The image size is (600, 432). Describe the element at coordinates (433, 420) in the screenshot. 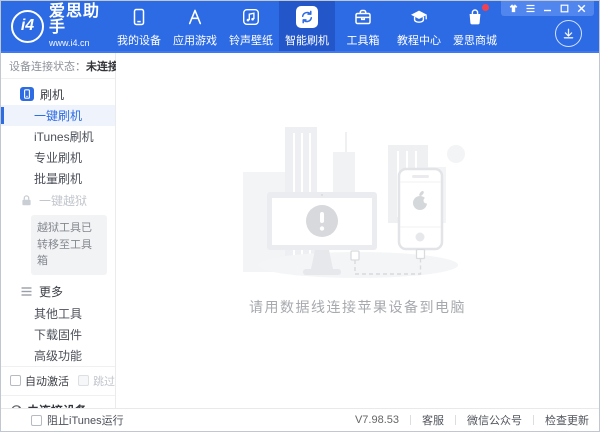

I see `customer-service-link: 客服` at that location.